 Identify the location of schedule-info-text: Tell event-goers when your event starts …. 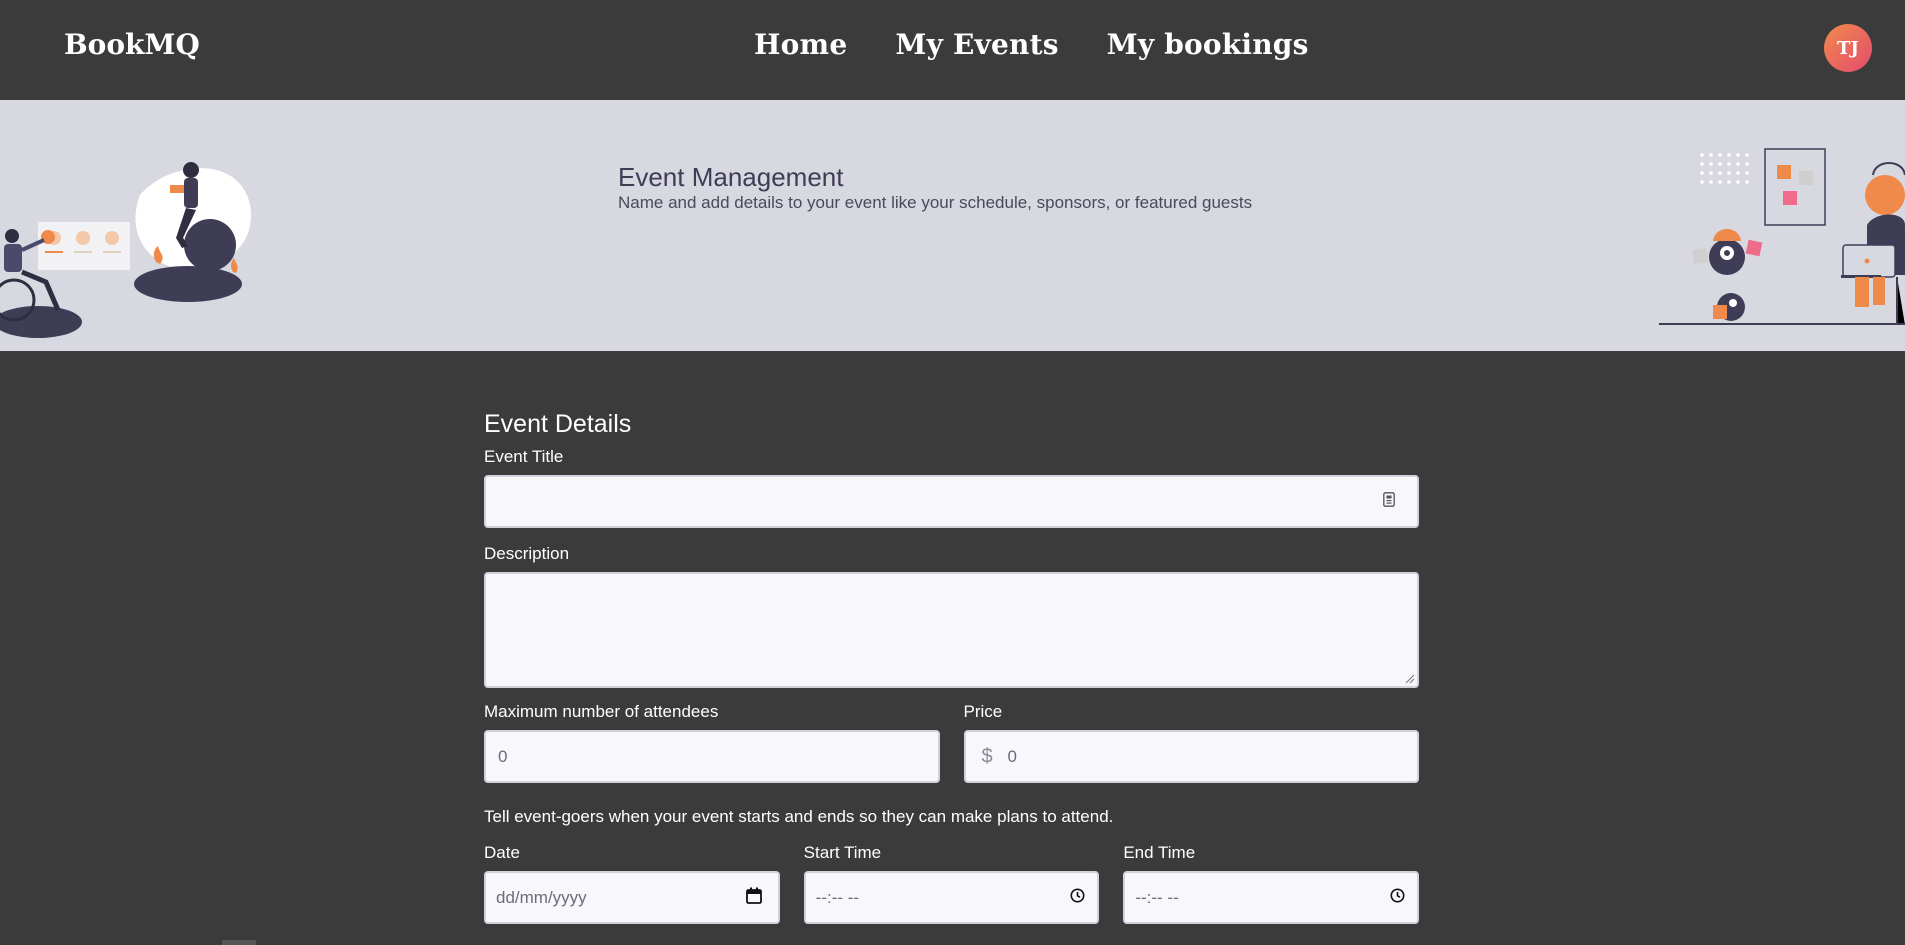
(799, 816).